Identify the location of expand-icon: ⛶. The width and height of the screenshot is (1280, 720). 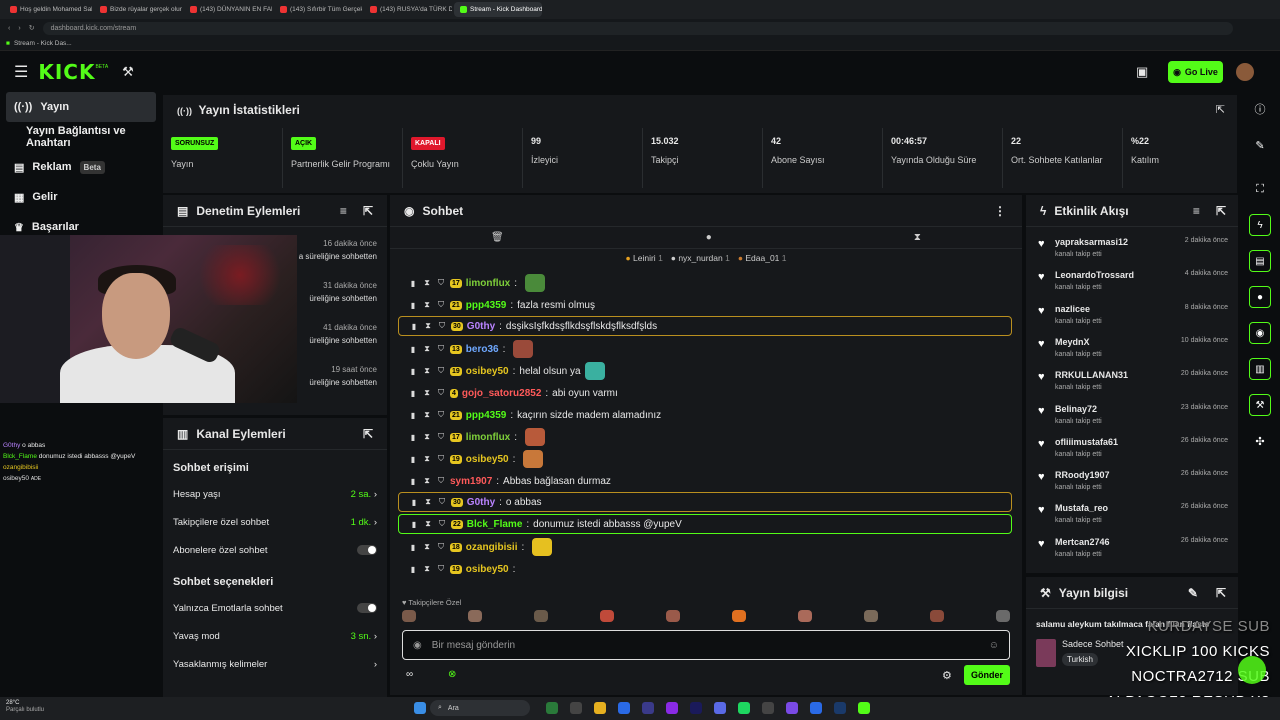
(1260, 189).